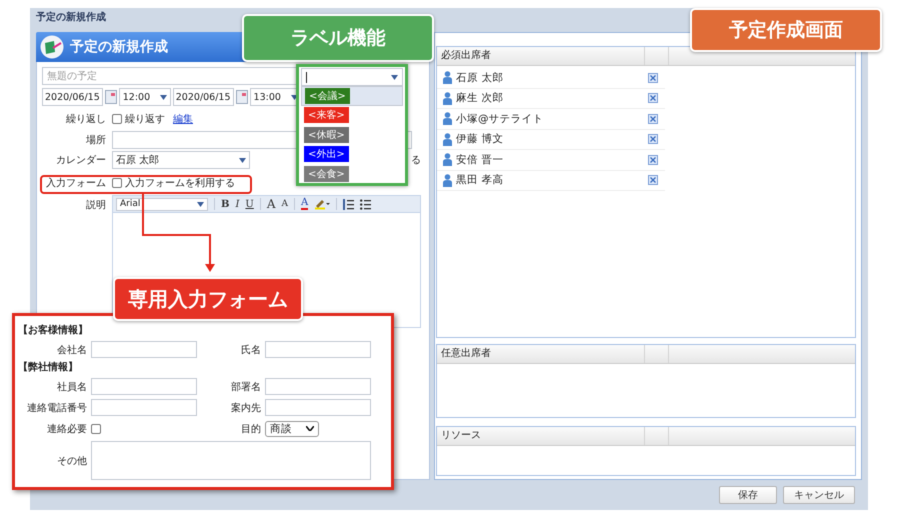 This screenshot has width=900, height=512. I want to click on field-label: 連絡必要, so click(66, 429).